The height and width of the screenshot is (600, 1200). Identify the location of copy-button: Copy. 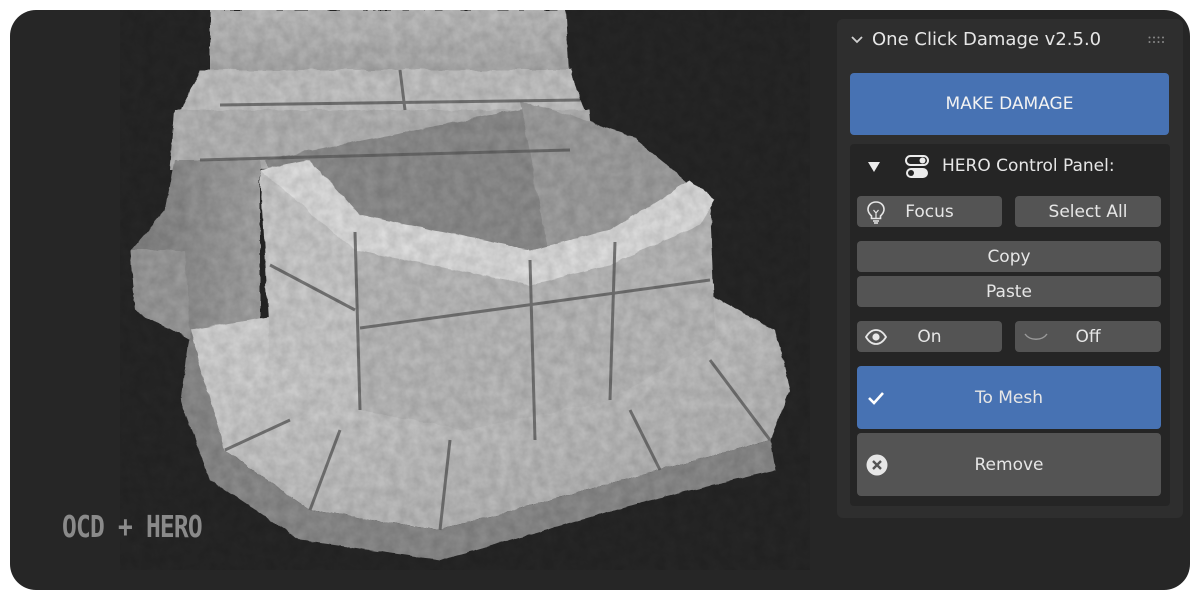
(1009, 256).